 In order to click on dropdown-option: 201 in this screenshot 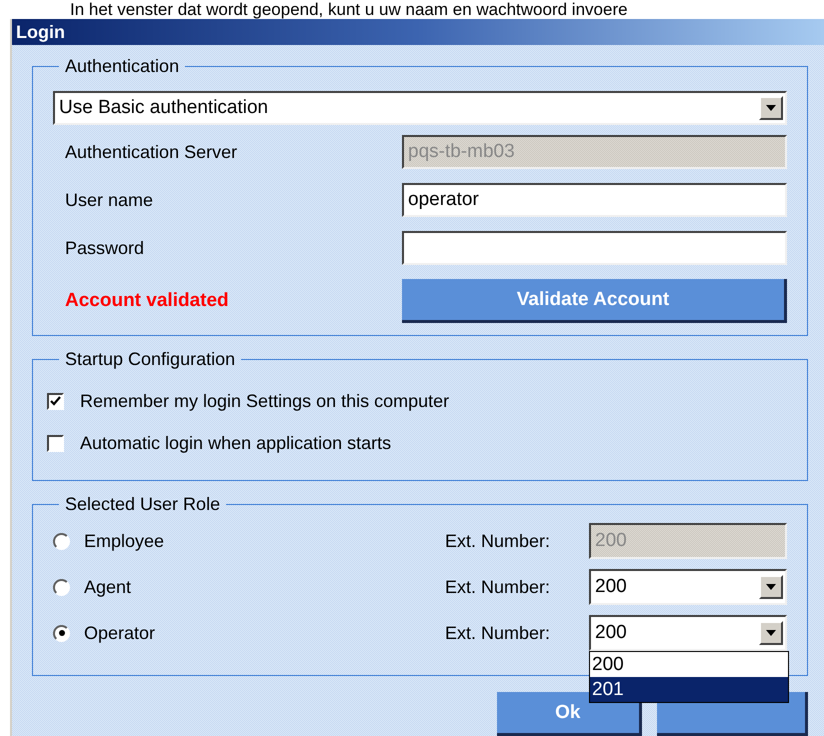, I will do `click(689, 689)`.